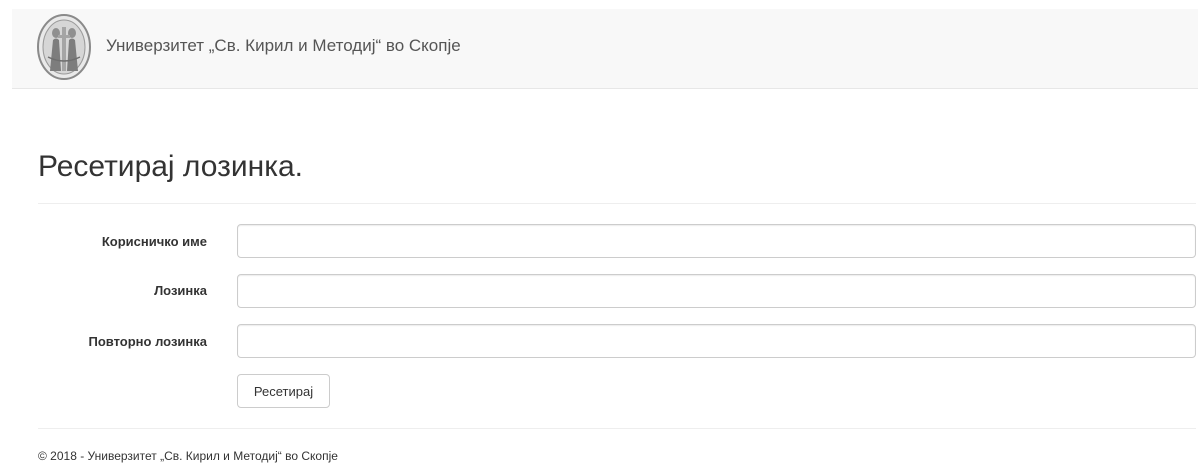 The image size is (1198, 469). Describe the element at coordinates (617, 203) in the screenshot. I see `title-divider` at that location.